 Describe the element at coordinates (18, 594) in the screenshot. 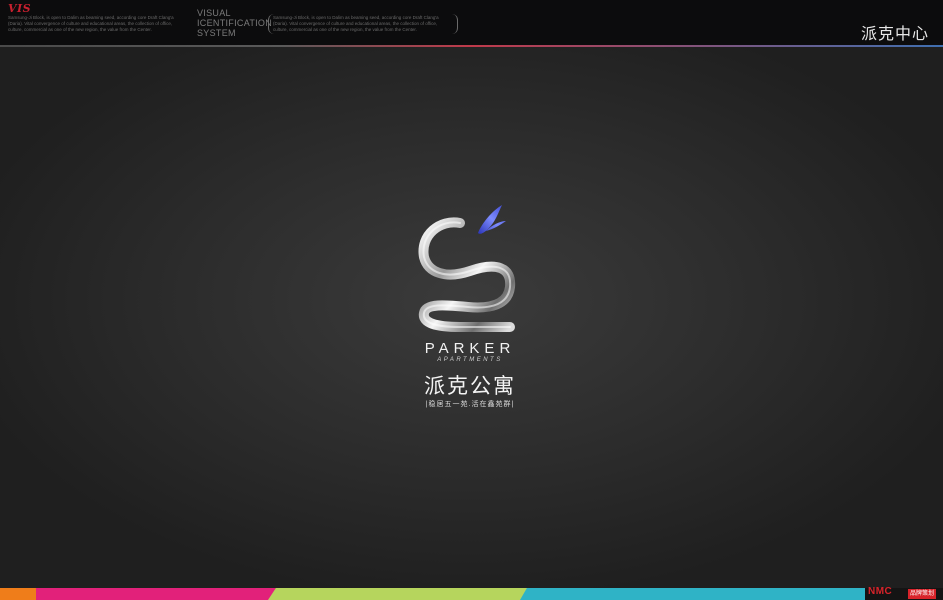

I see `stripe-orange` at that location.